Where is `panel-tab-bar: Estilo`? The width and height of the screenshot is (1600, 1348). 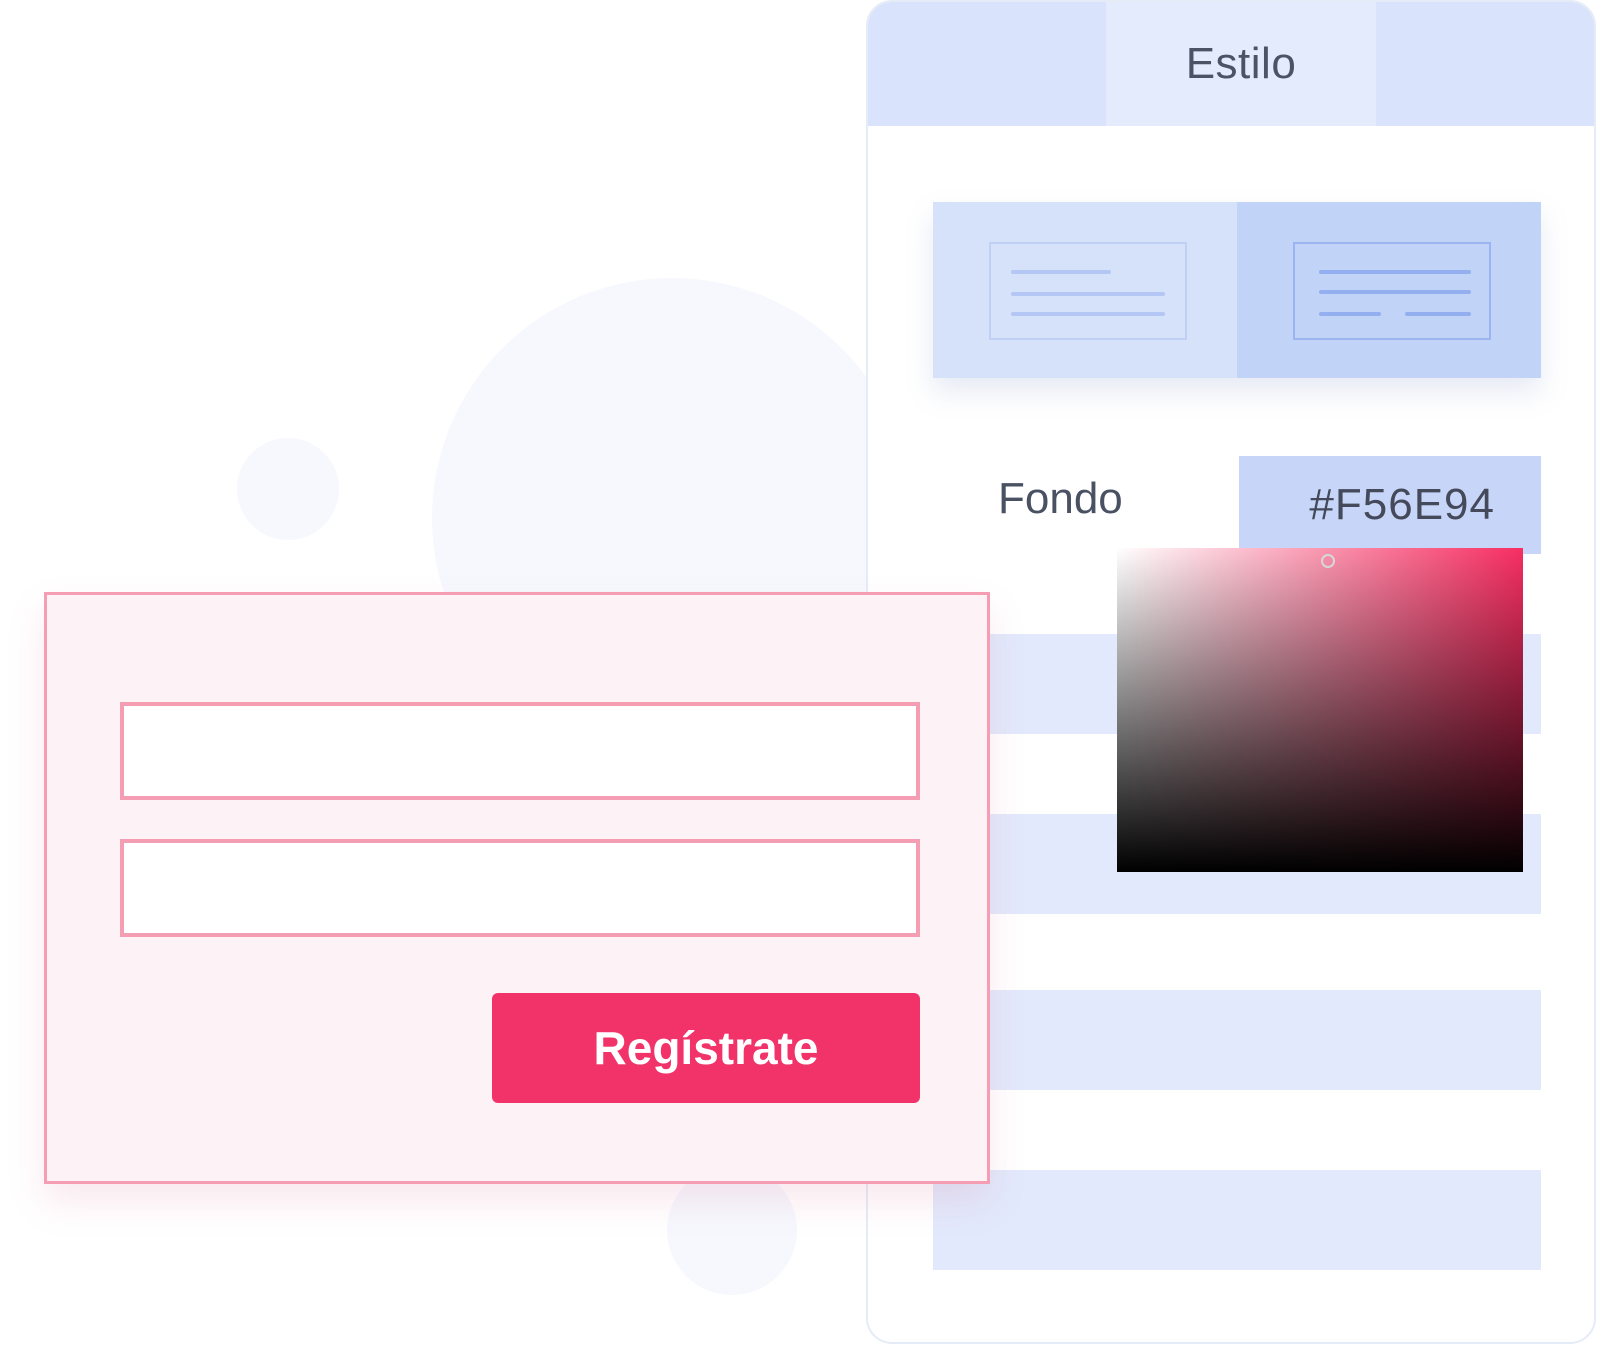
panel-tab-bar: Estilo is located at coordinates (1231, 64).